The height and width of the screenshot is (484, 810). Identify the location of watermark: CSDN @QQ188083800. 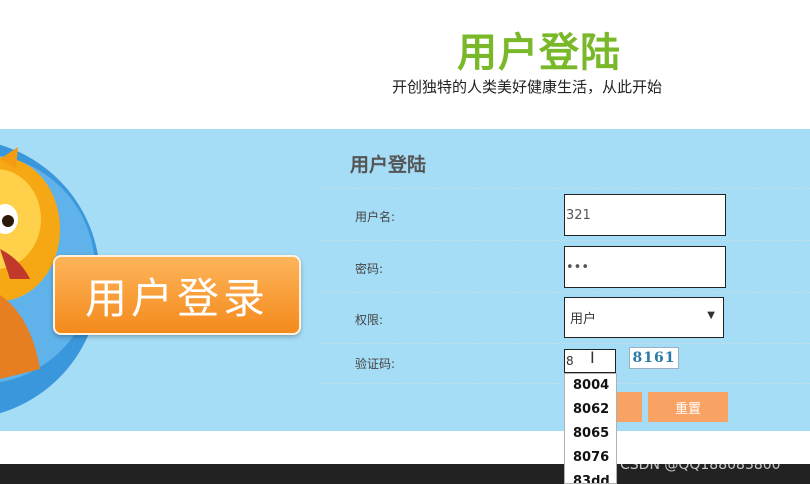
(700, 465).